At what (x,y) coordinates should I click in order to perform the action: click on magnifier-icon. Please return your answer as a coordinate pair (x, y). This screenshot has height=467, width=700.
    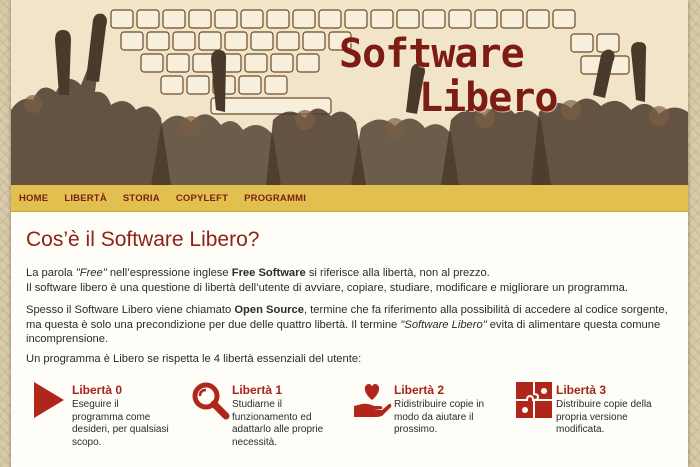
    Looking at the image, I should click on (211, 401).